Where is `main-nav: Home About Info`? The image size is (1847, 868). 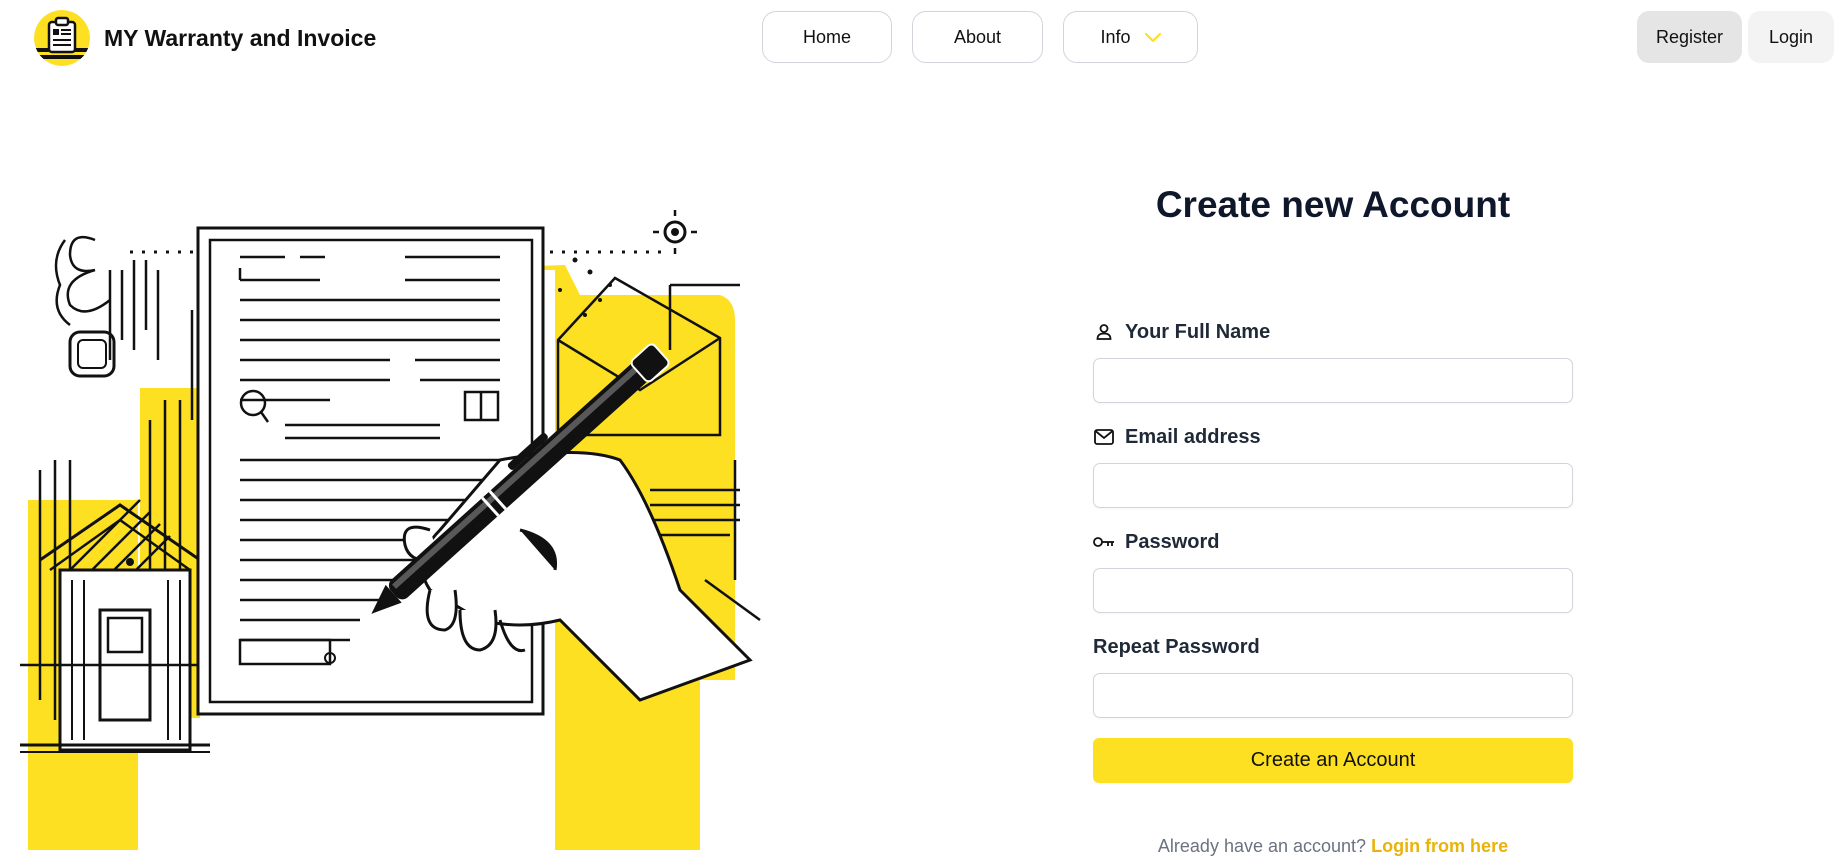
main-nav: Home About Info is located at coordinates (980, 37).